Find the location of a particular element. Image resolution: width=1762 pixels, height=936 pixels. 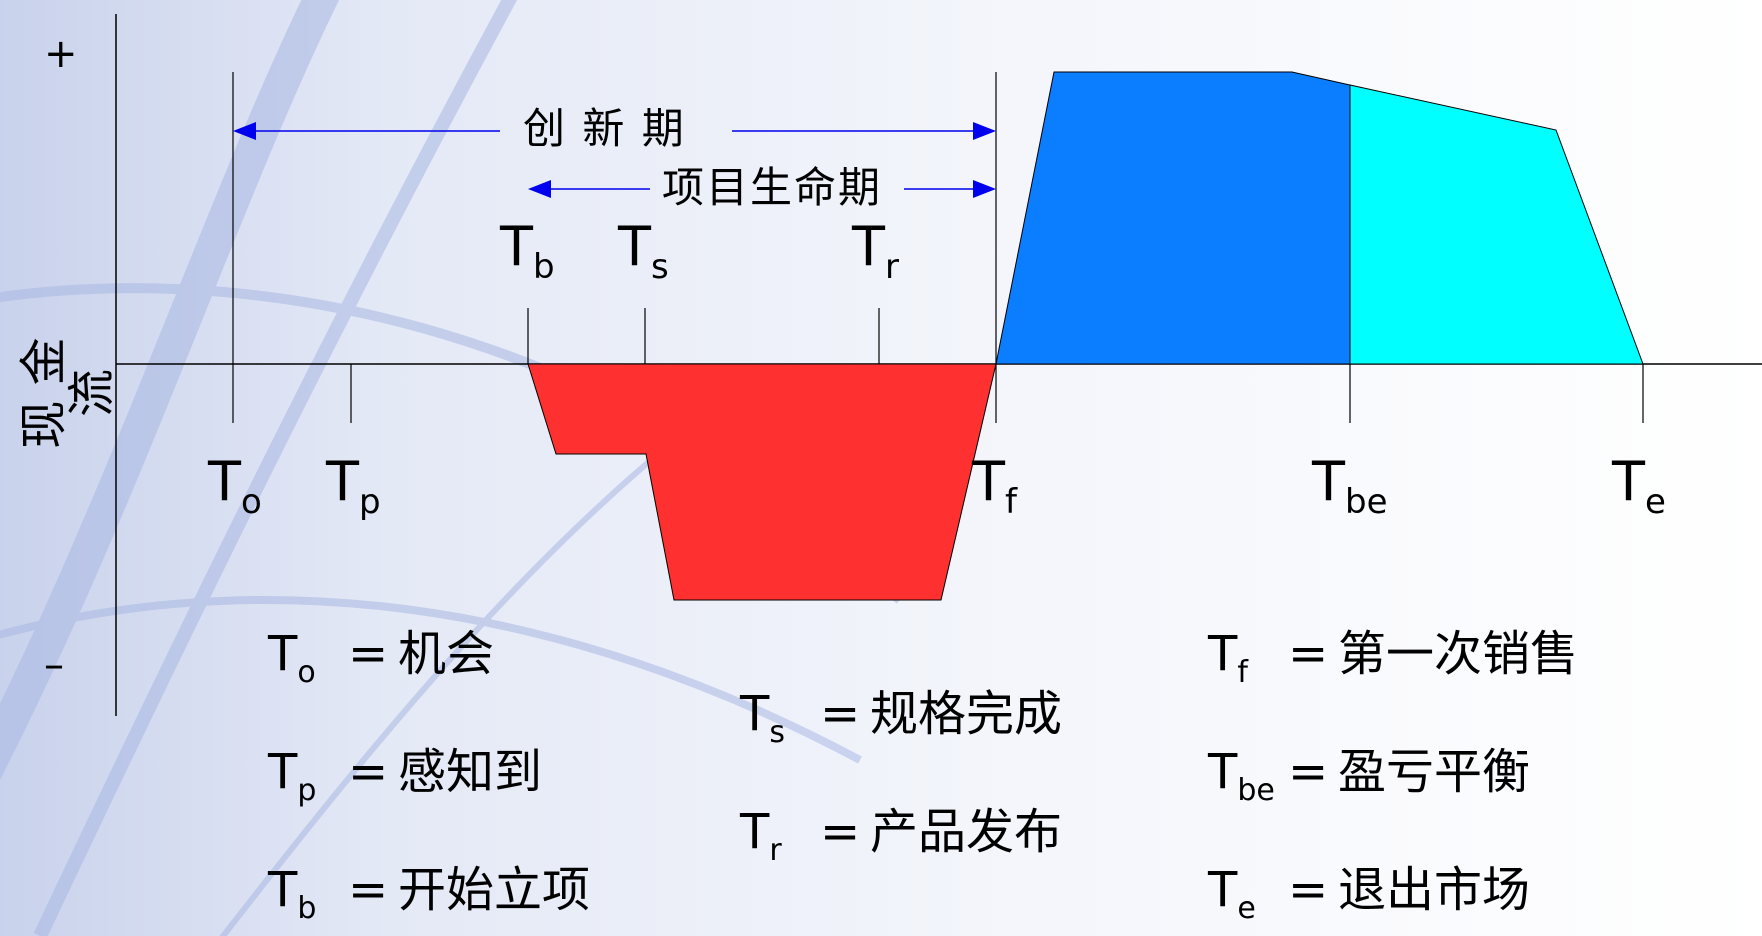

milestone-ts: Ts is located at coordinates (643, 251).